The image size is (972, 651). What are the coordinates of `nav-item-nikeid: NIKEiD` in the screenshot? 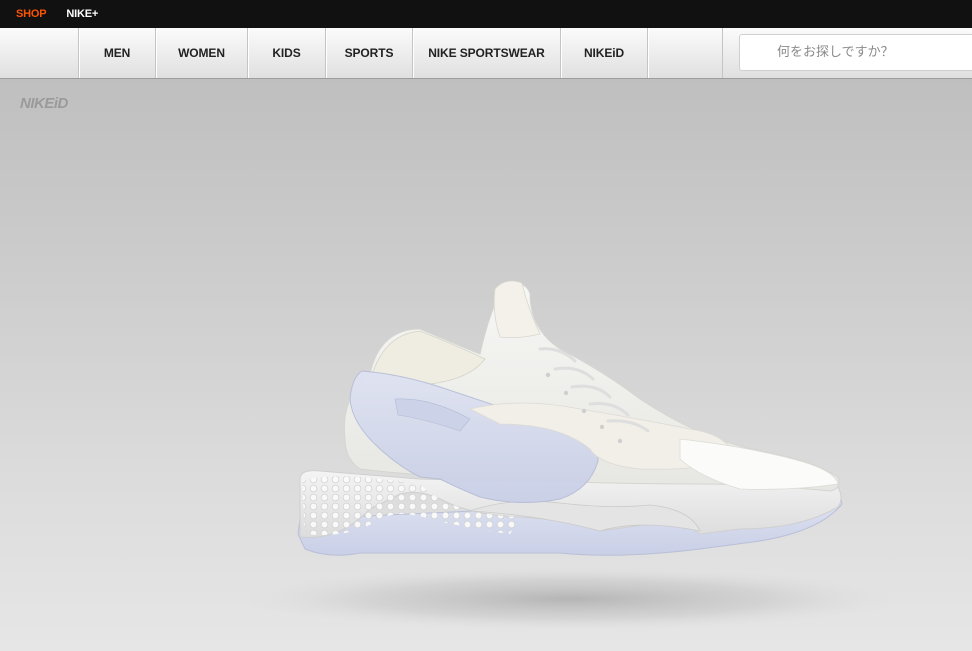 It's located at (603, 53).